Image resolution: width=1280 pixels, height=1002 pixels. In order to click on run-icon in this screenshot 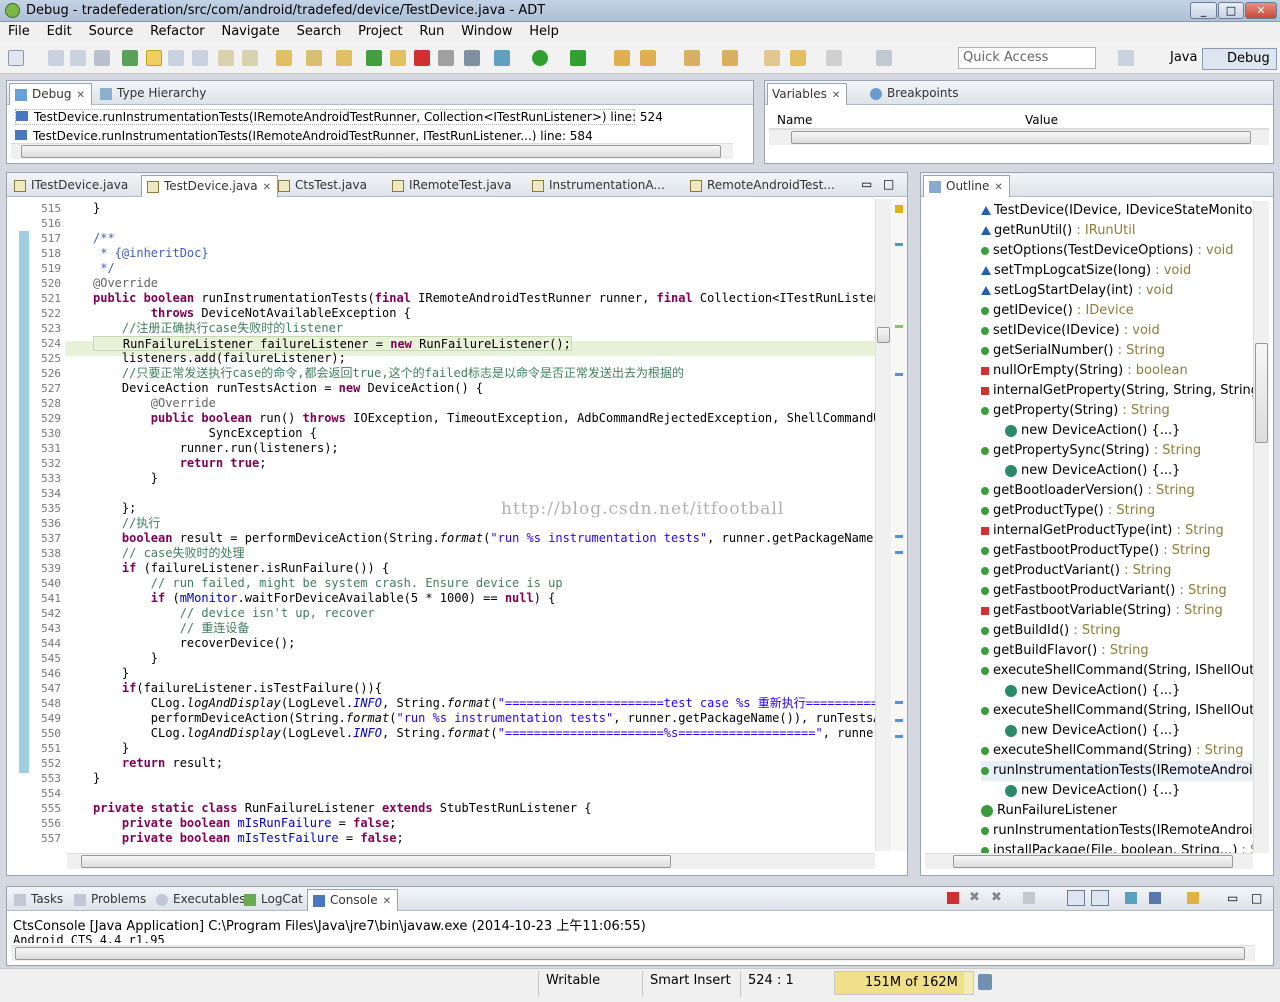, I will do `click(540, 58)`.